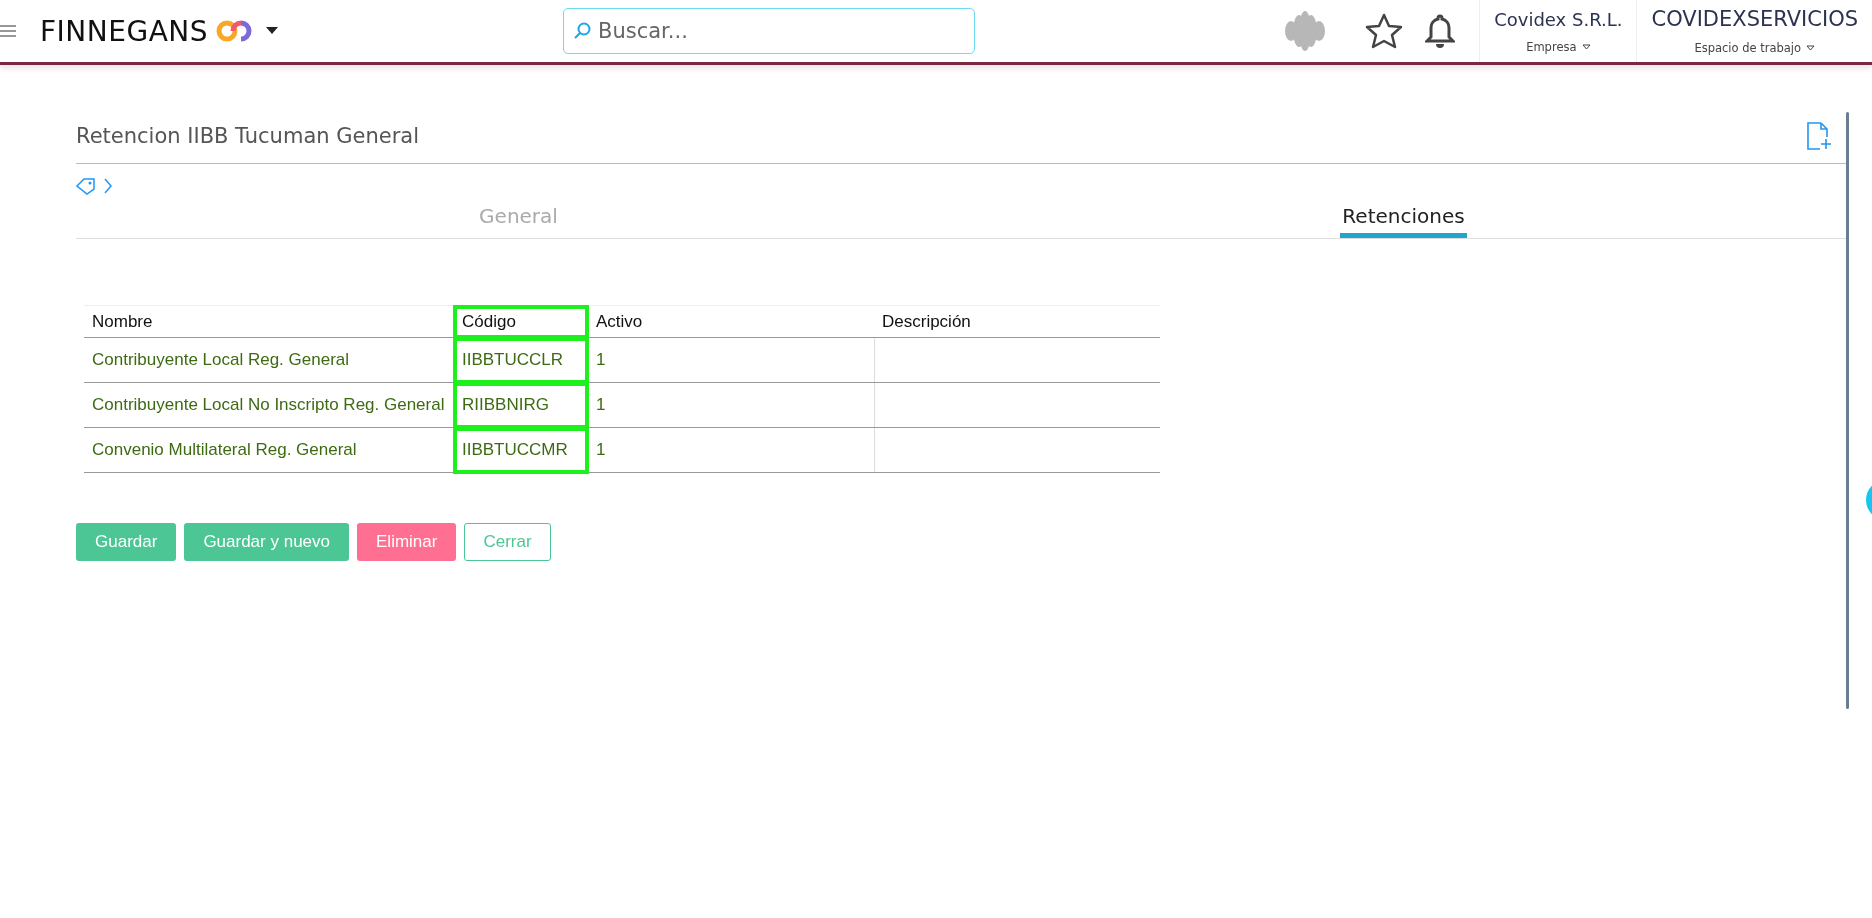 This screenshot has width=1872, height=918. Describe the element at coordinates (1847, 410) in the screenshot. I see `scrollbar` at that location.